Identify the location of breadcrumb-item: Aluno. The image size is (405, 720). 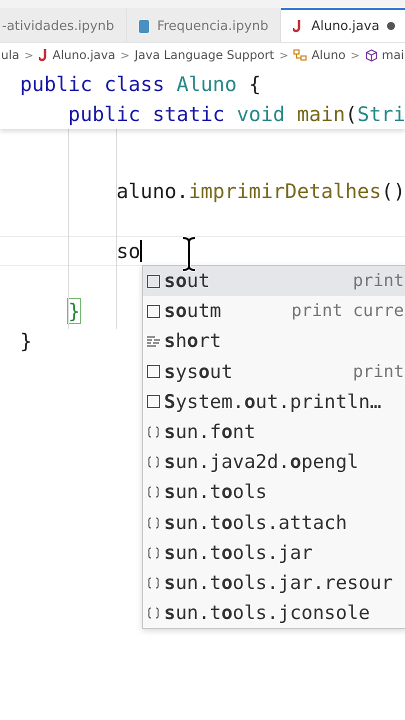
(328, 55).